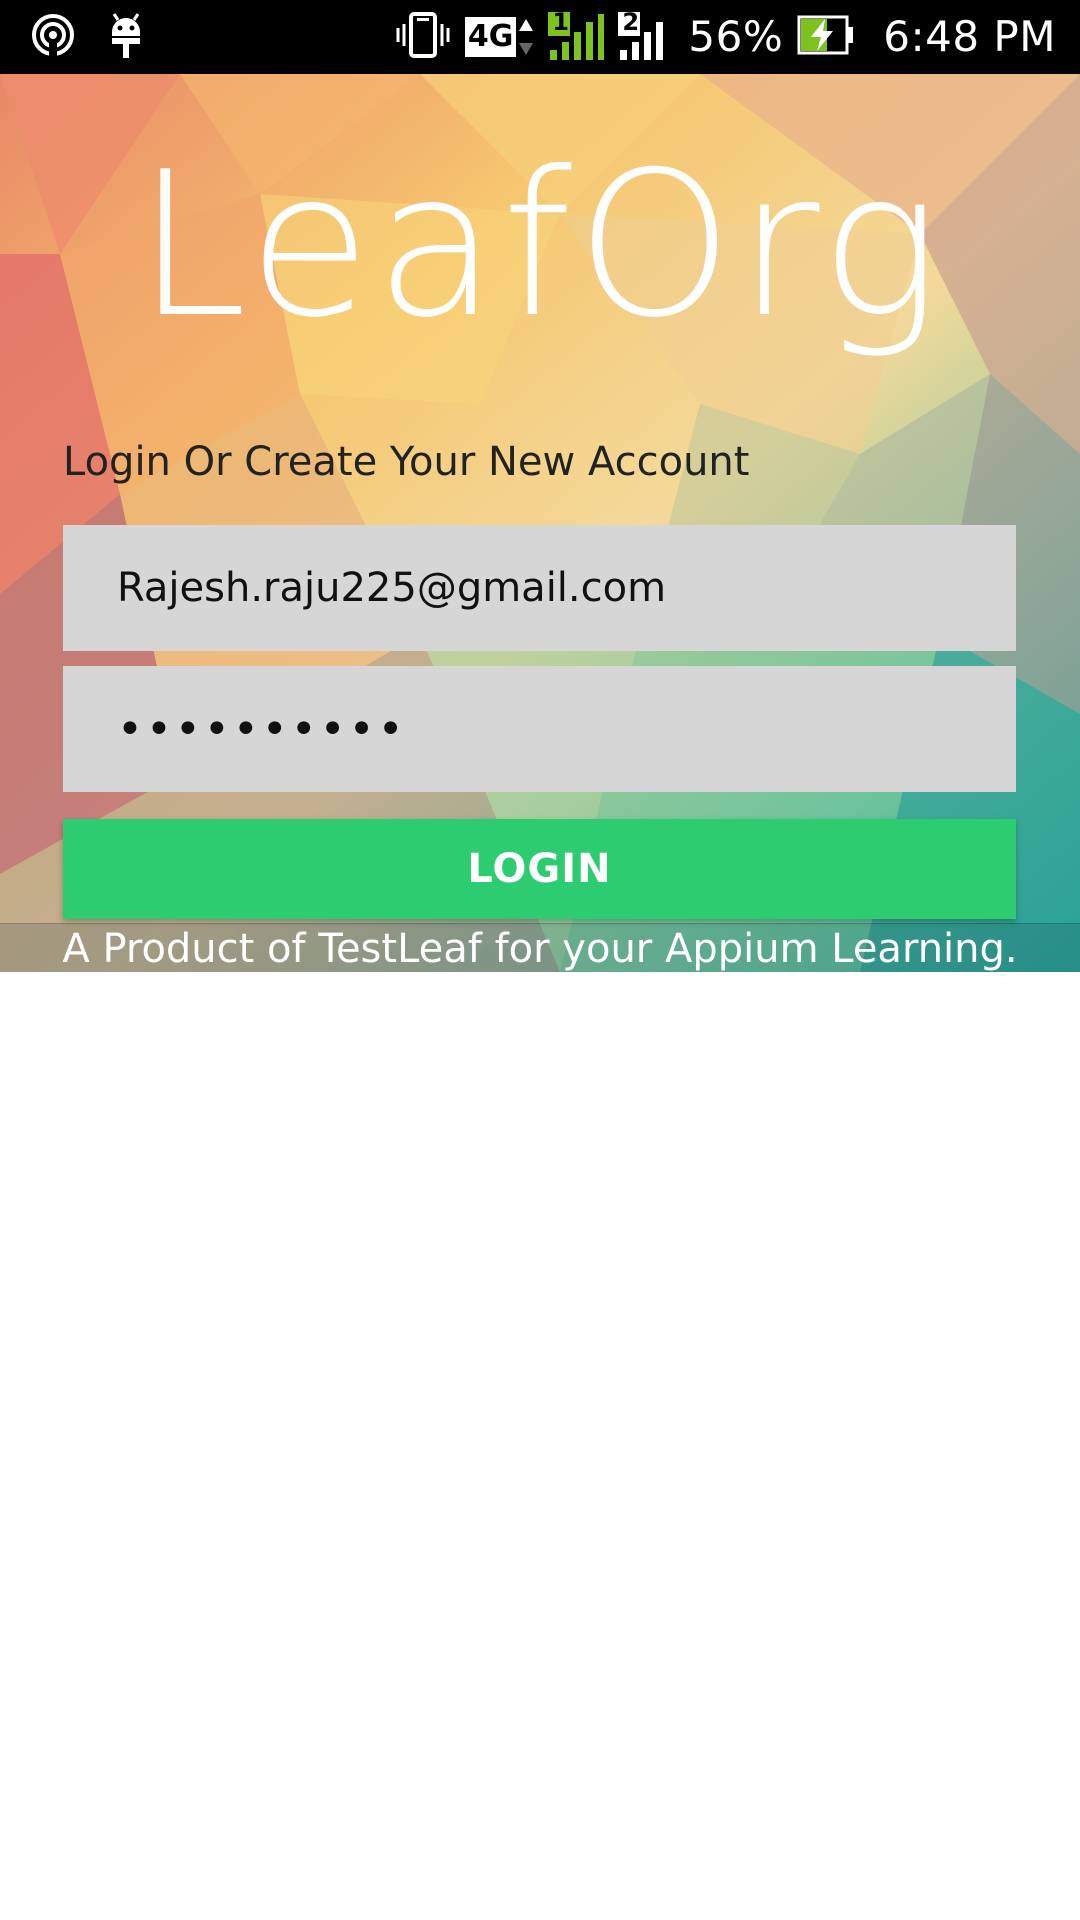  What do you see at coordinates (490, 37) in the screenshot?
I see `network-type-label: 4G` at bounding box center [490, 37].